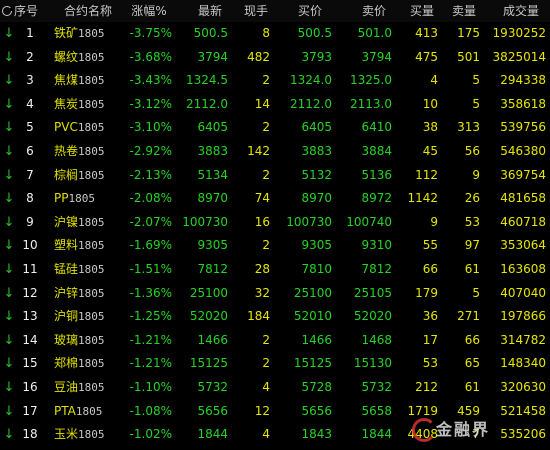 The width and height of the screenshot is (550, 450). Describe the element at coordinates (149, 11) in the screenshot. I see `header-change: 涨幅%` at that location.